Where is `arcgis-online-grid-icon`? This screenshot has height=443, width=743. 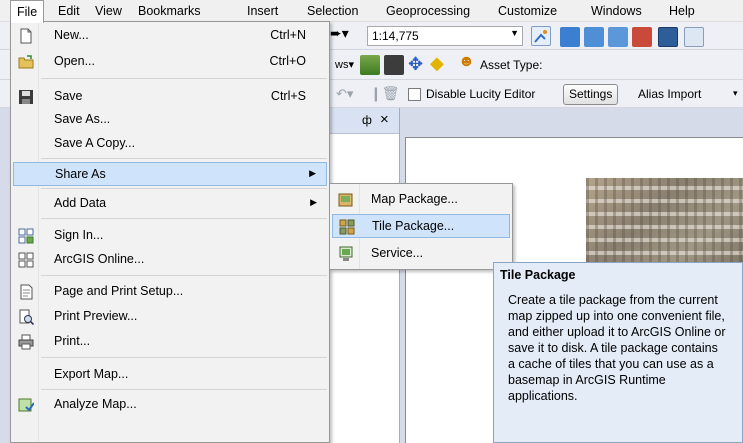
arcgis-online-grid-icon is located at coordinates (26, 260).